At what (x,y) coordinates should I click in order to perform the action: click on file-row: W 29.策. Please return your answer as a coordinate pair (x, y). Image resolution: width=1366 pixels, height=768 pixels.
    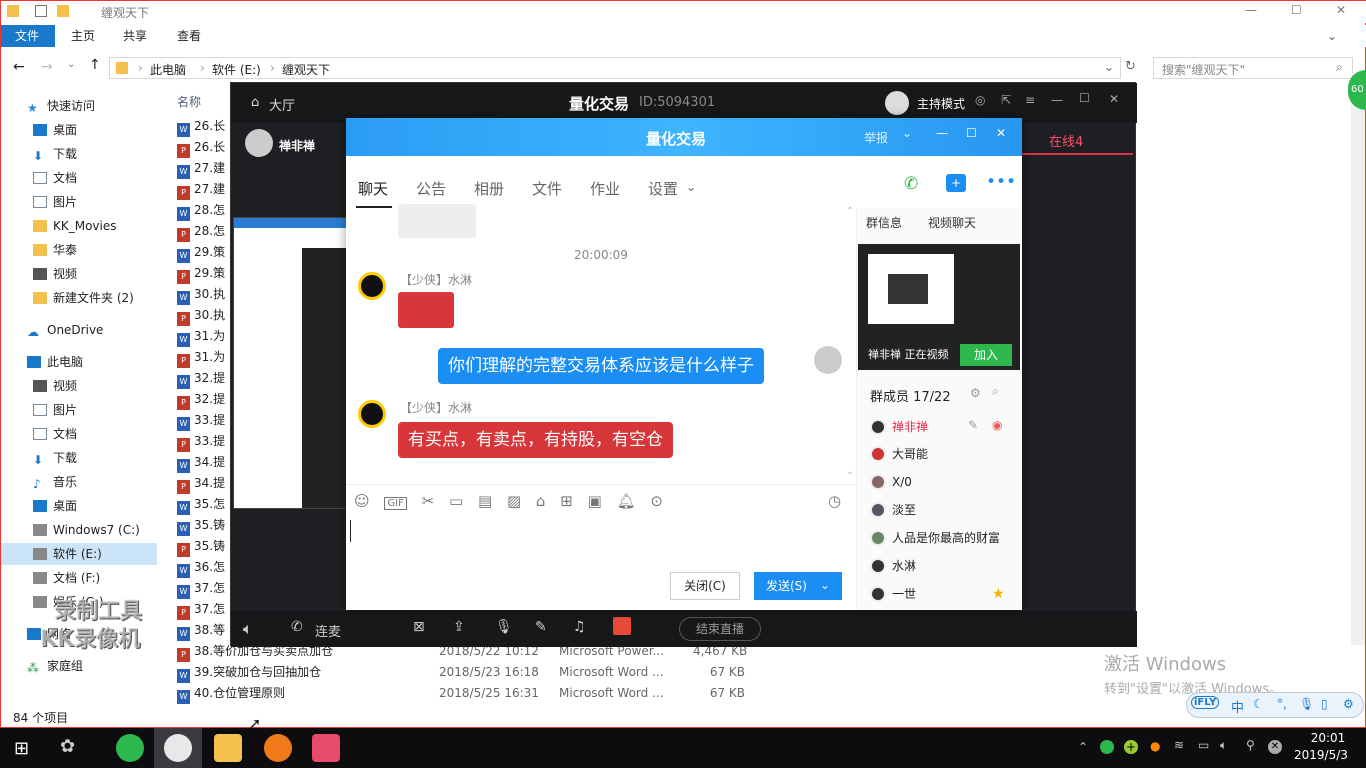
    Looking at the image, I should click on (201, 252).